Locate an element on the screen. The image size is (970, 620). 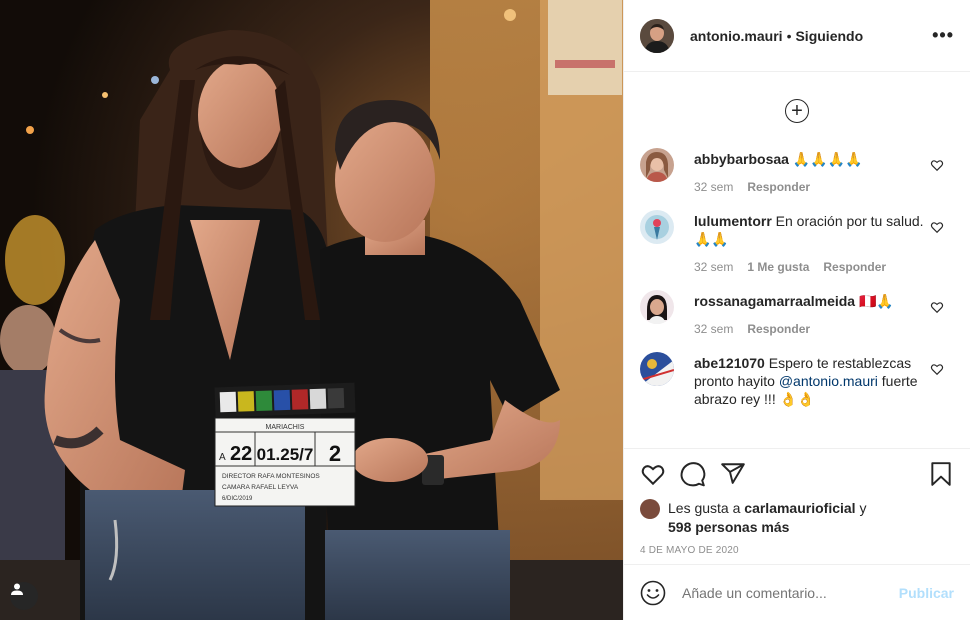
clapper-camera: CAMARA RAFAEL LEYVA is located at coordinates (260, 487).